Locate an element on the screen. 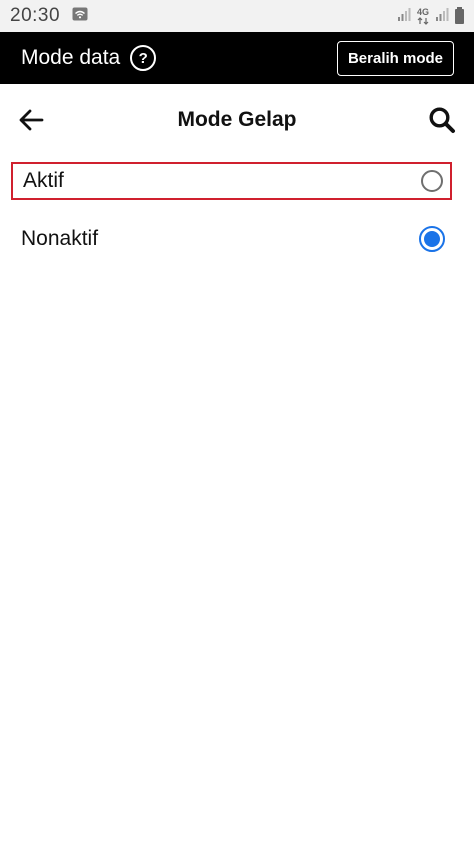 The width and height of the screenshot is (474, 842). battery-icon is located at coordinates (459, 15).